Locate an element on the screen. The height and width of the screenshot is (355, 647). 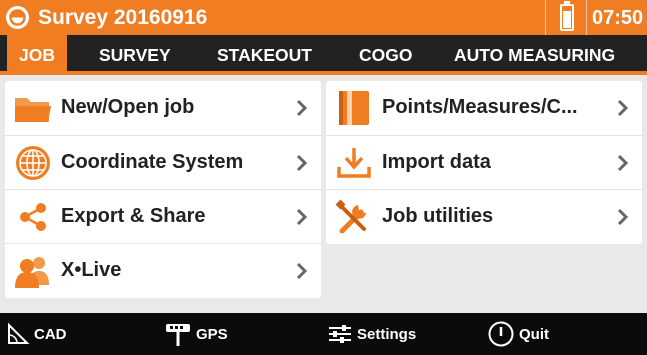
menu-item-coordinate-system: Coordinate System is located at coordinates (163, 162).